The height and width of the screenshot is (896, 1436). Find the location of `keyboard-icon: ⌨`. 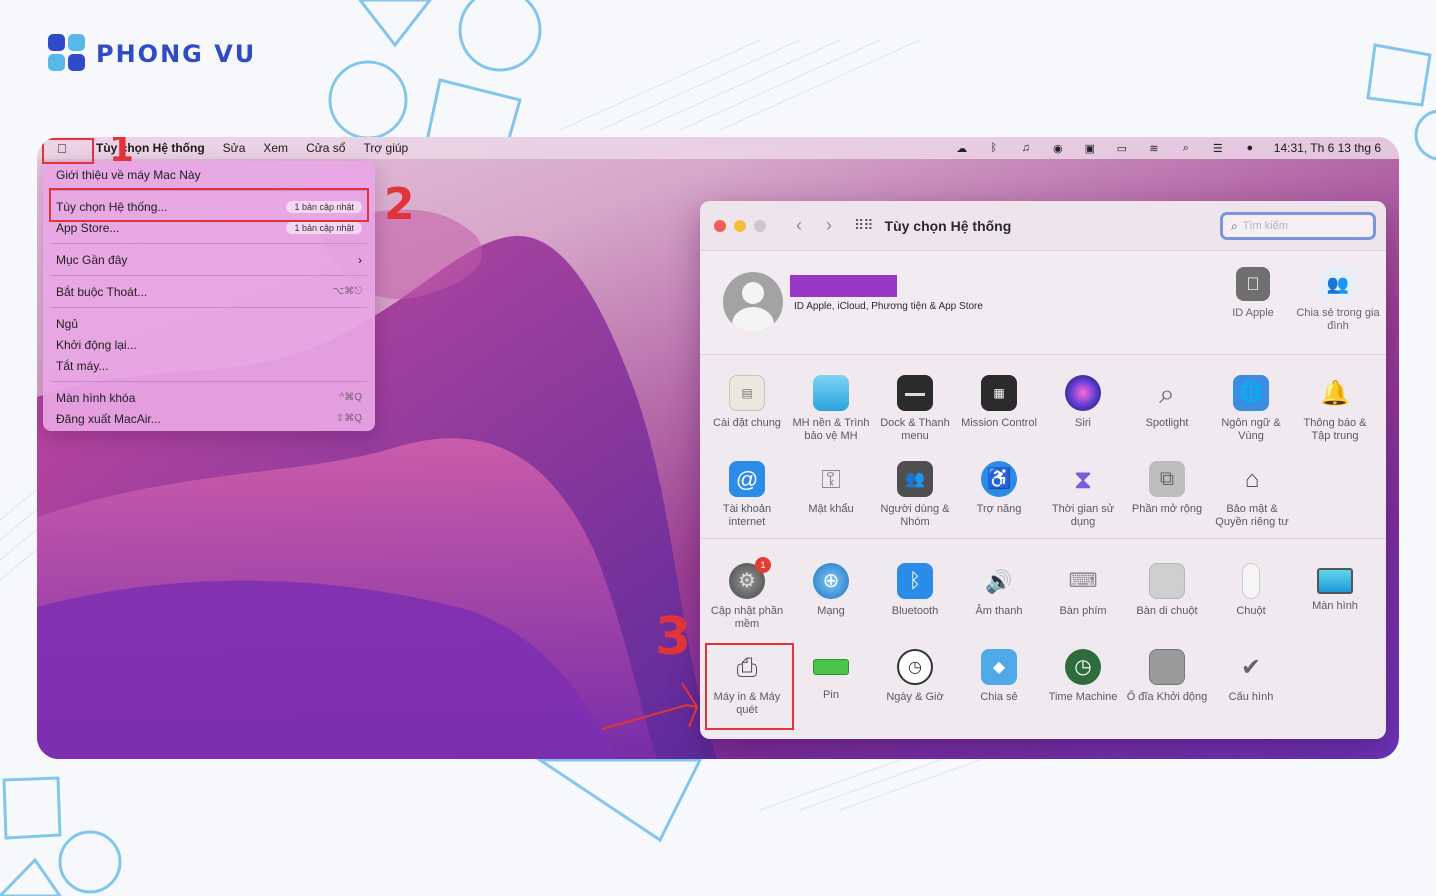

keyboard-icon: ⌨ is located at coordinates (1083, 580).